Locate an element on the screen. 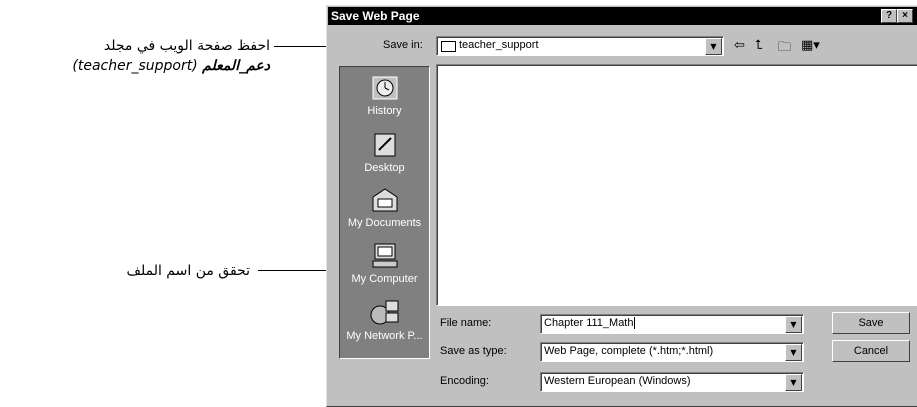  encoding-value: Western European (Windows) is located at coordinates (617, 381).